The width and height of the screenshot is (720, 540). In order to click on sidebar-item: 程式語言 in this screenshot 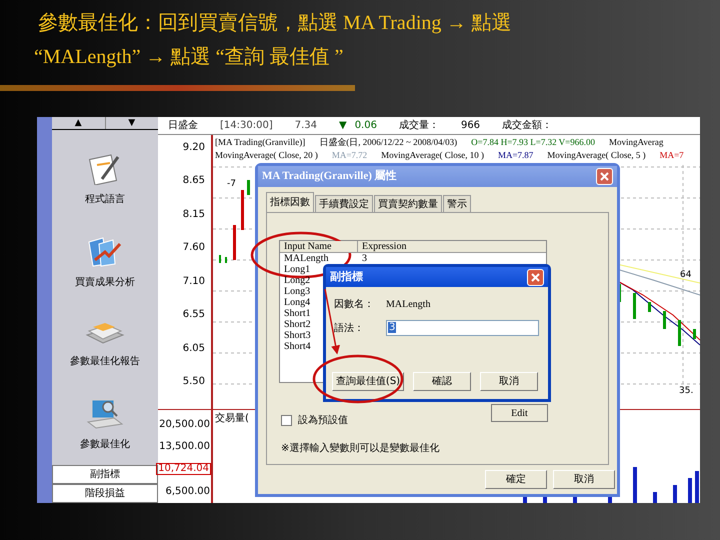, I will do `click(105, 200)`.